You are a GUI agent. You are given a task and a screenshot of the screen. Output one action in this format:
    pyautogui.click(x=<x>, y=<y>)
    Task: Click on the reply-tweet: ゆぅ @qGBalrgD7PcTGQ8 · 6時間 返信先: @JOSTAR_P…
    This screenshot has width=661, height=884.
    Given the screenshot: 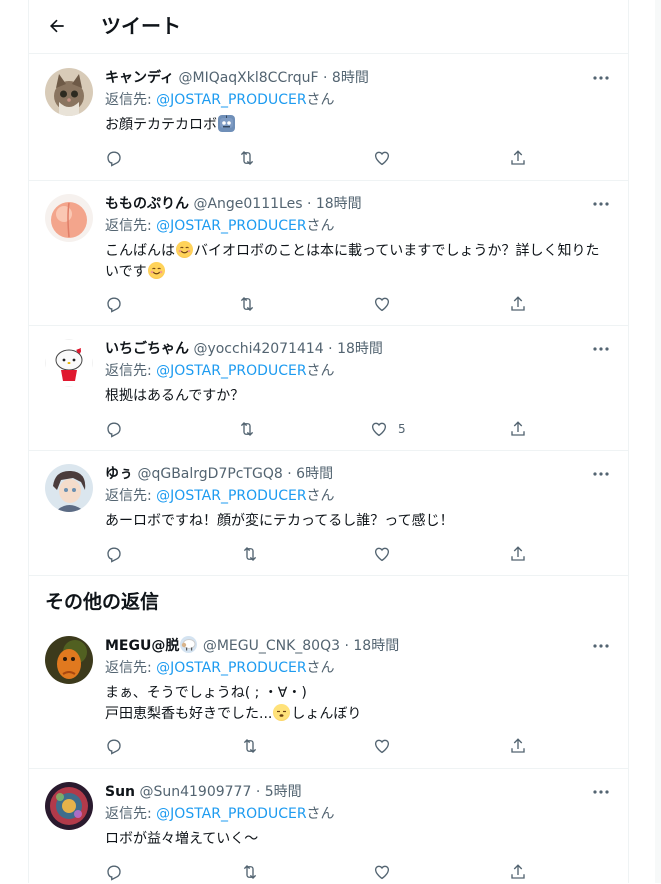 What is the action you would take?
    pyautogui.click(x=328, y=513)
    